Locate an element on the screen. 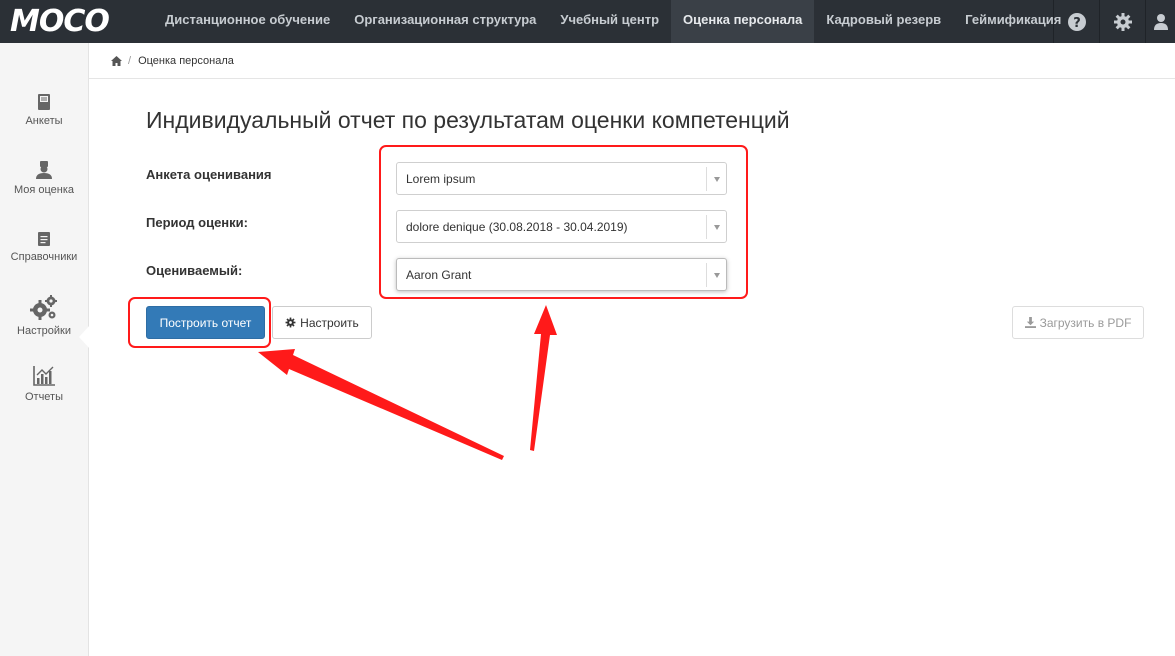 Image resolution: width=1175 pixels, height=656 pixels. nav-item-distance-learning: Дистанционное обучение is located at coordinates (247, 21).